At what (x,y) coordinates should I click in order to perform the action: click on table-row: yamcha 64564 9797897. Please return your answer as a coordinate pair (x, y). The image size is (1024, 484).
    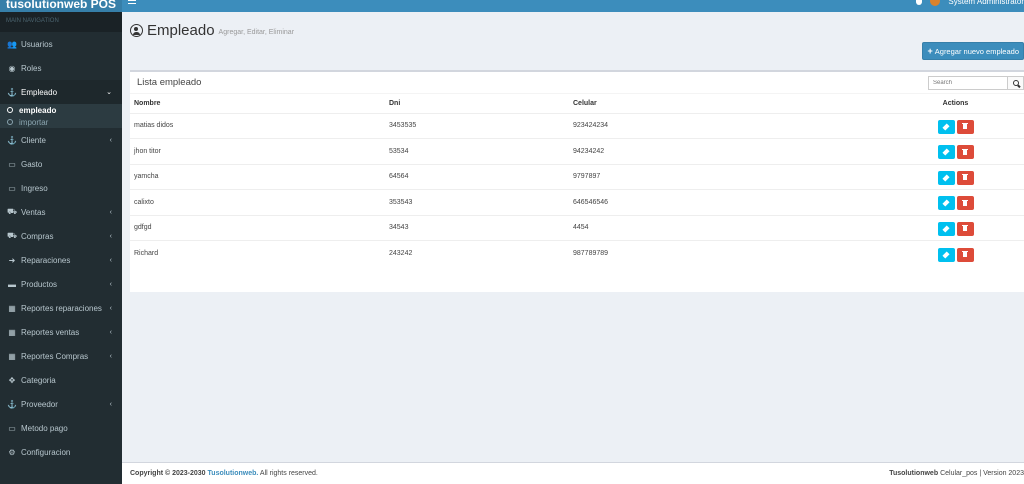
    Looking at the image, I should click on (577, 176).